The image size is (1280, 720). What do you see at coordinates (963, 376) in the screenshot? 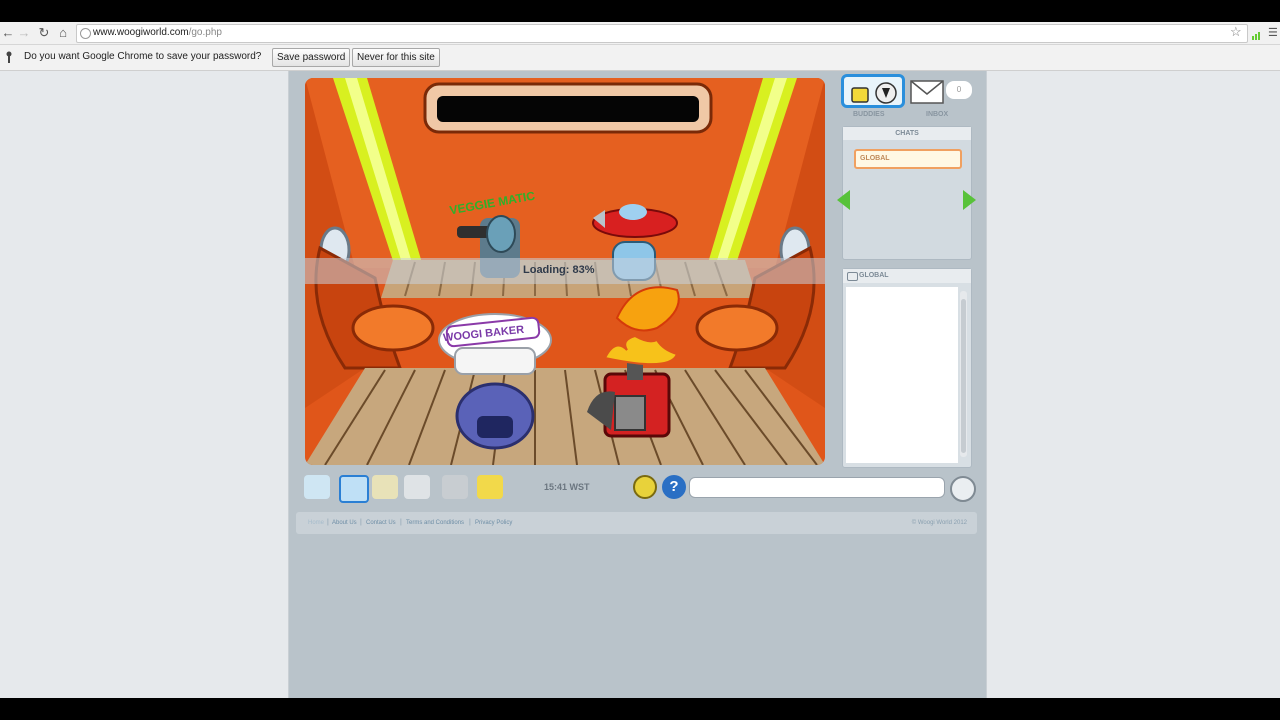
I see `chat-scrollbar-thumb` at bounding box center [963, 376].